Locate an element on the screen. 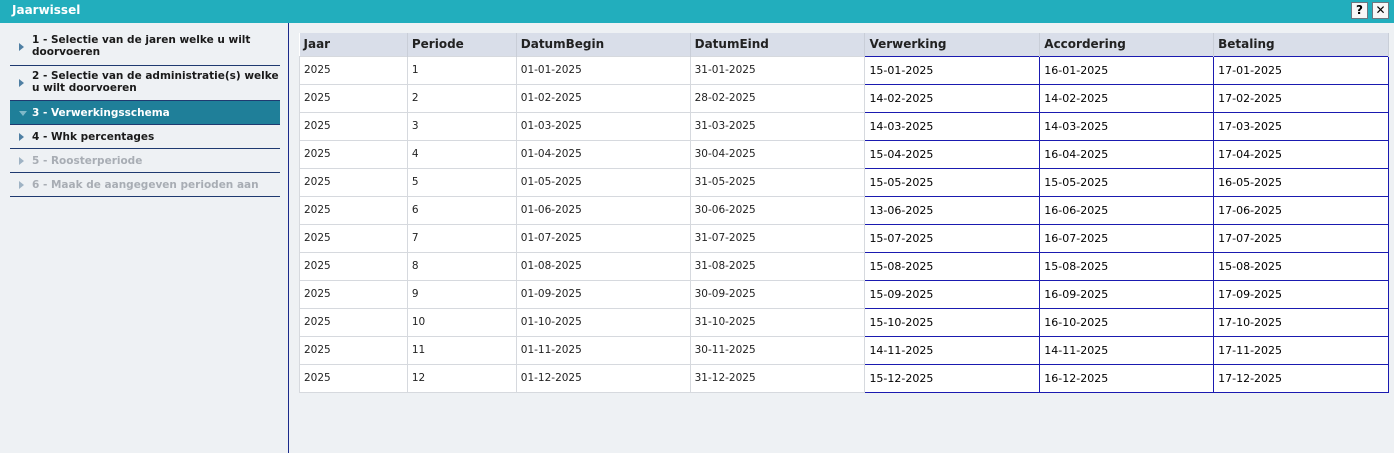 Image resolution: width=1394 pixels, height=453 pixels. datumeind-cell: 31-01-2025 is located at coordinates (777, 70).